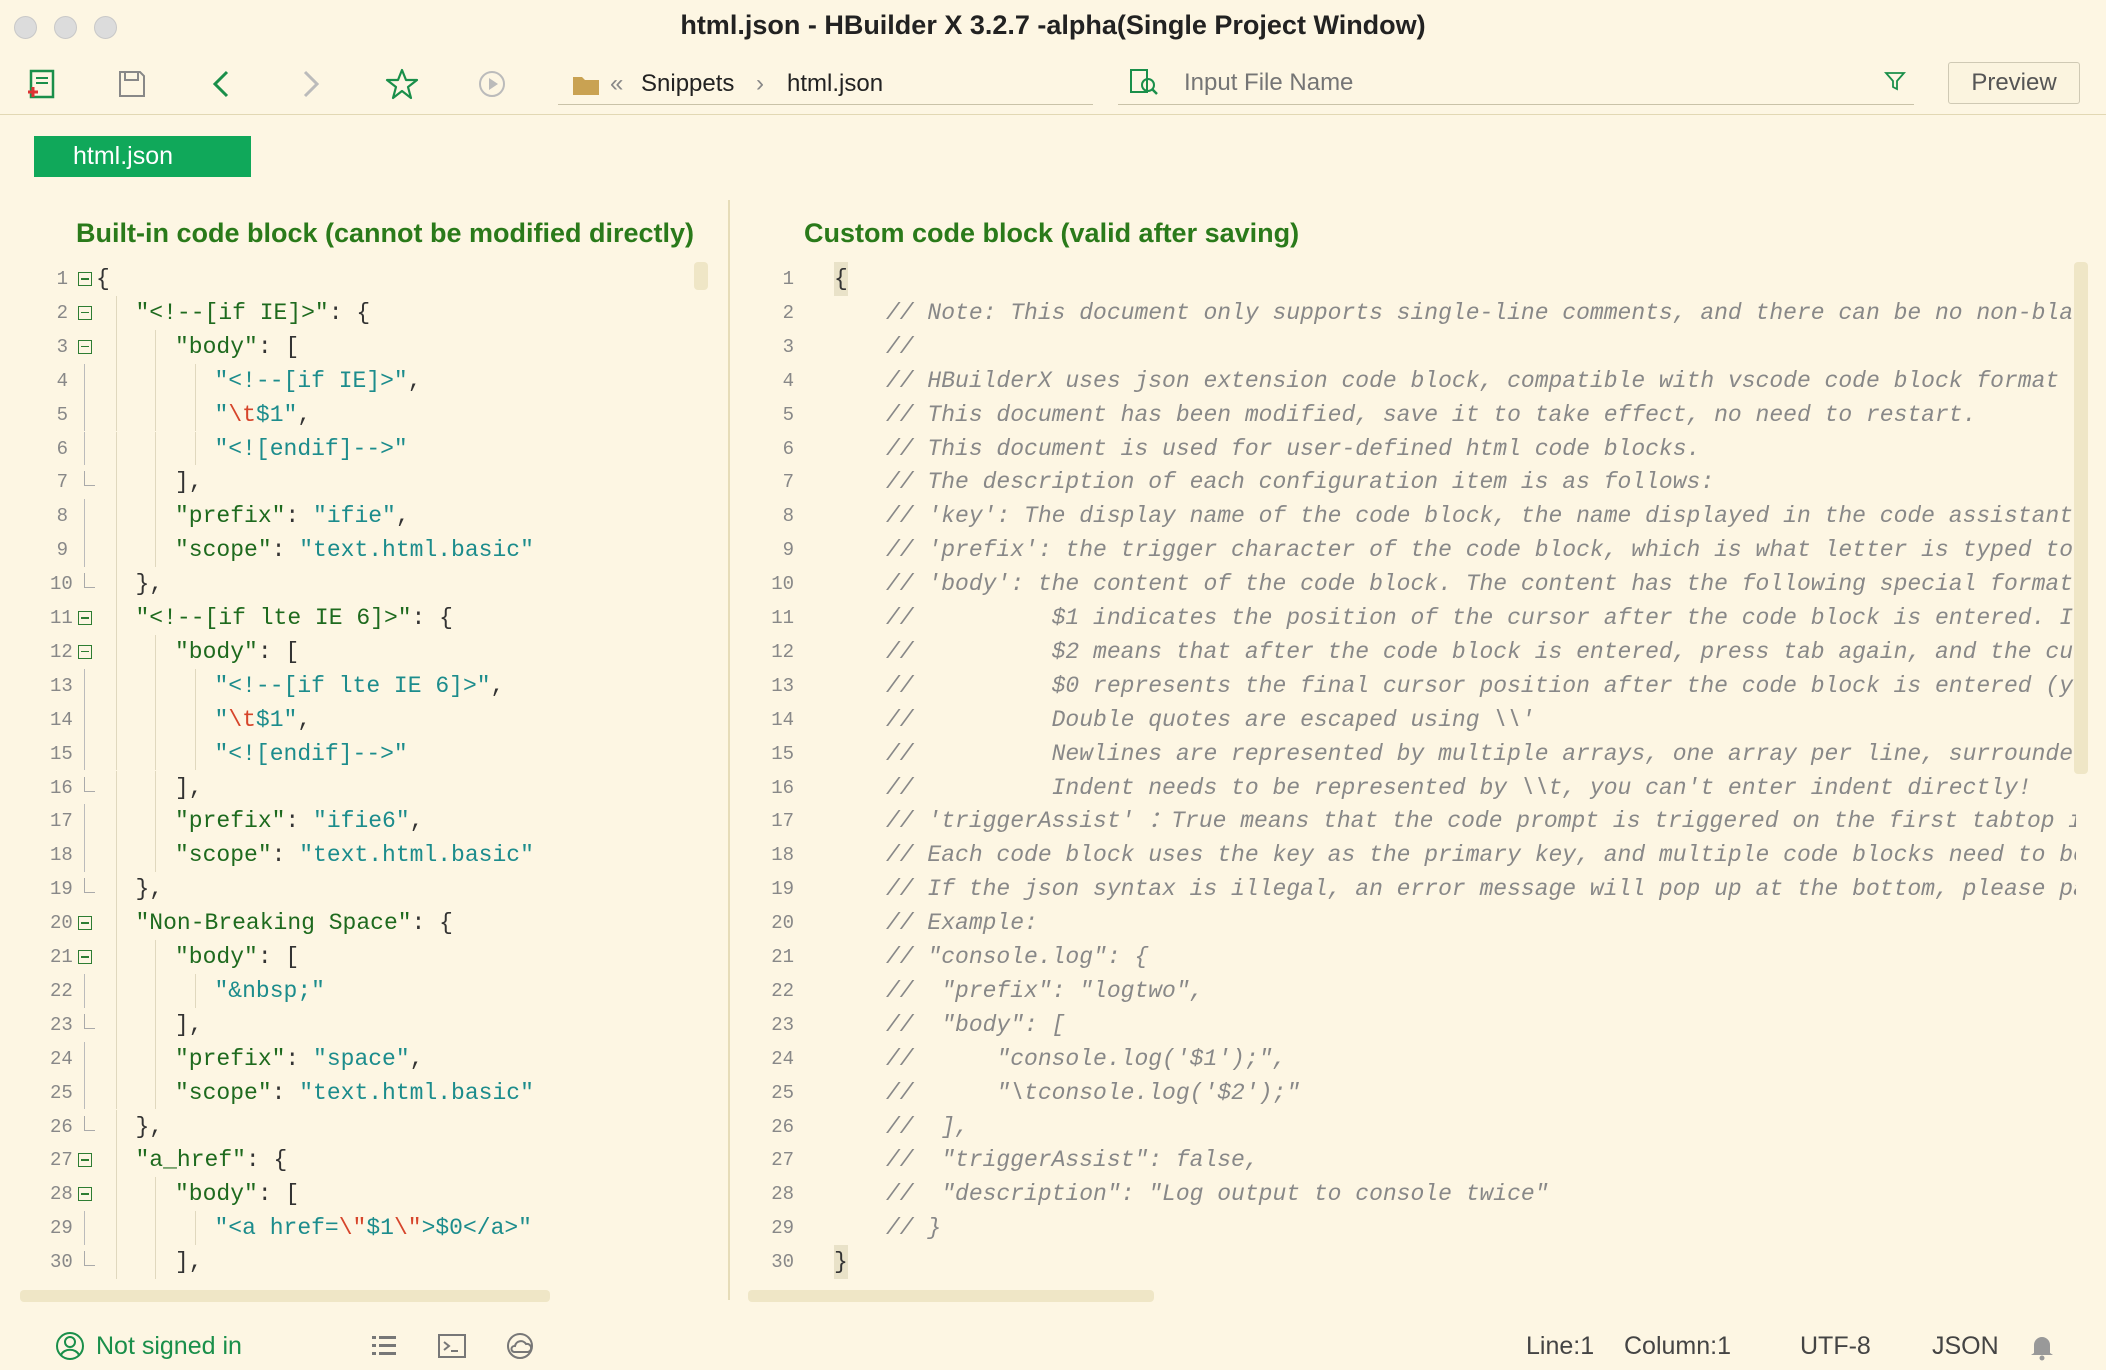 This screenshot has height=1370, width=2106. Describe the element at coordinates (42, 84) in the screenshot. I see `new-file-icon` at that location.